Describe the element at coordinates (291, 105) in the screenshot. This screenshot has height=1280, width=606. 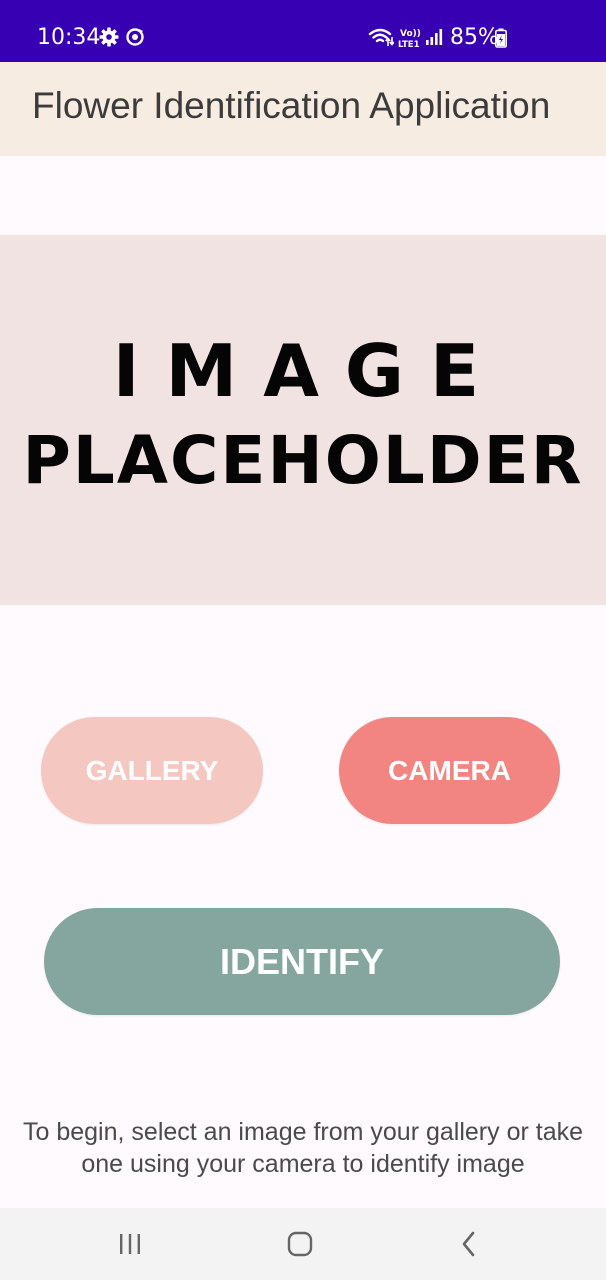
I see `app-title: Flower Identification Application` at that location.